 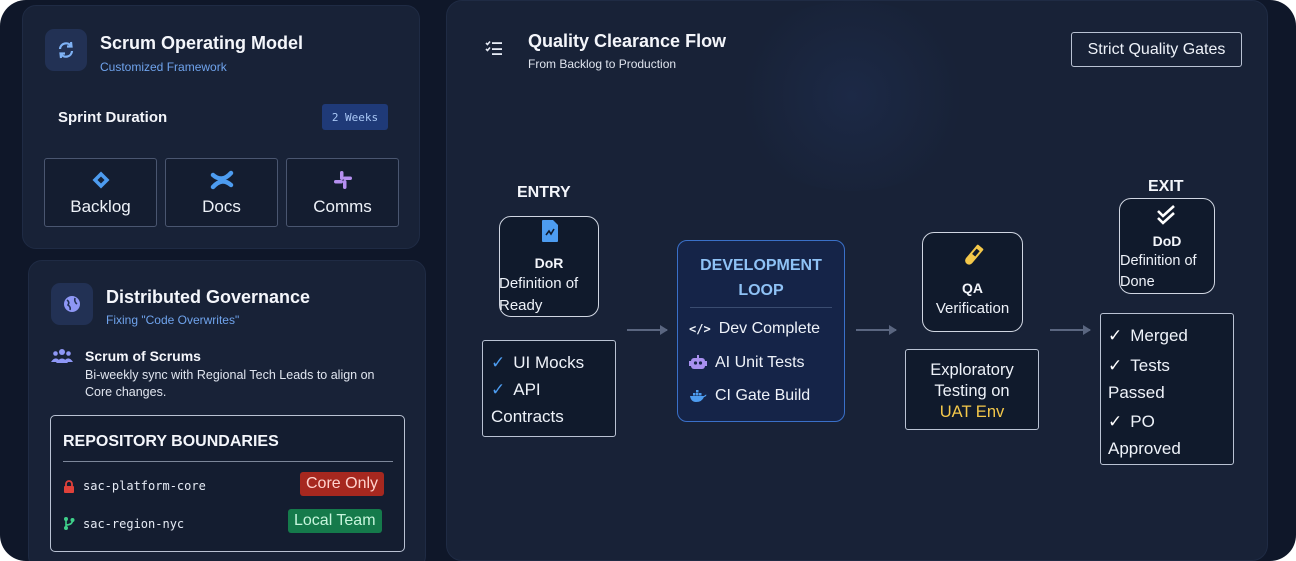 I want to click on dod-line-2: Done, so click(x=1137, y=282).